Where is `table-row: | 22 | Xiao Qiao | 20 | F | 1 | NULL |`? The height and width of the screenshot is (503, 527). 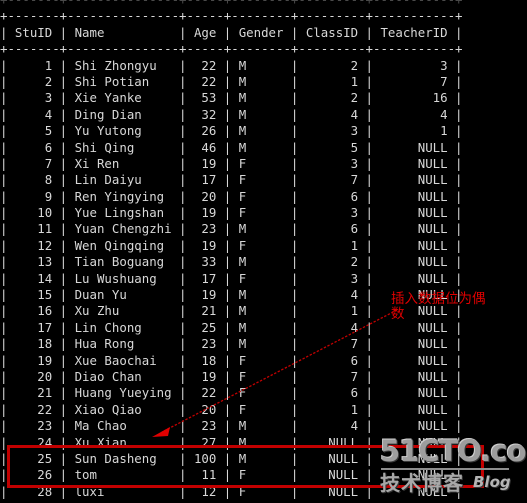
table-row: | 22 | Xiao Qiao | 20 | F | 1 | NULL | is located at coordinates (231, 409).